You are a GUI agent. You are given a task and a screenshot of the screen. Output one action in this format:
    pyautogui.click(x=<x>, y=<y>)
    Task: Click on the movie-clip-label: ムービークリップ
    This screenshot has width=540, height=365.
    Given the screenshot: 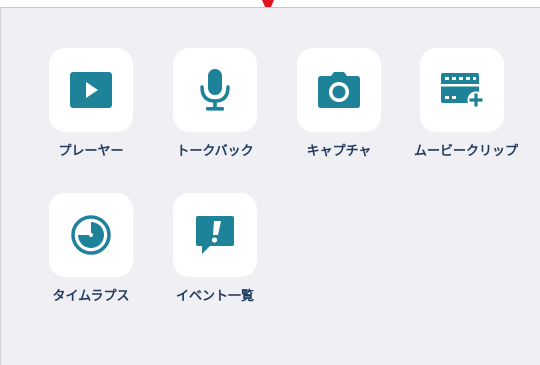 What is the action you would take?
    pyautogui.click(x=466, y=151)
    